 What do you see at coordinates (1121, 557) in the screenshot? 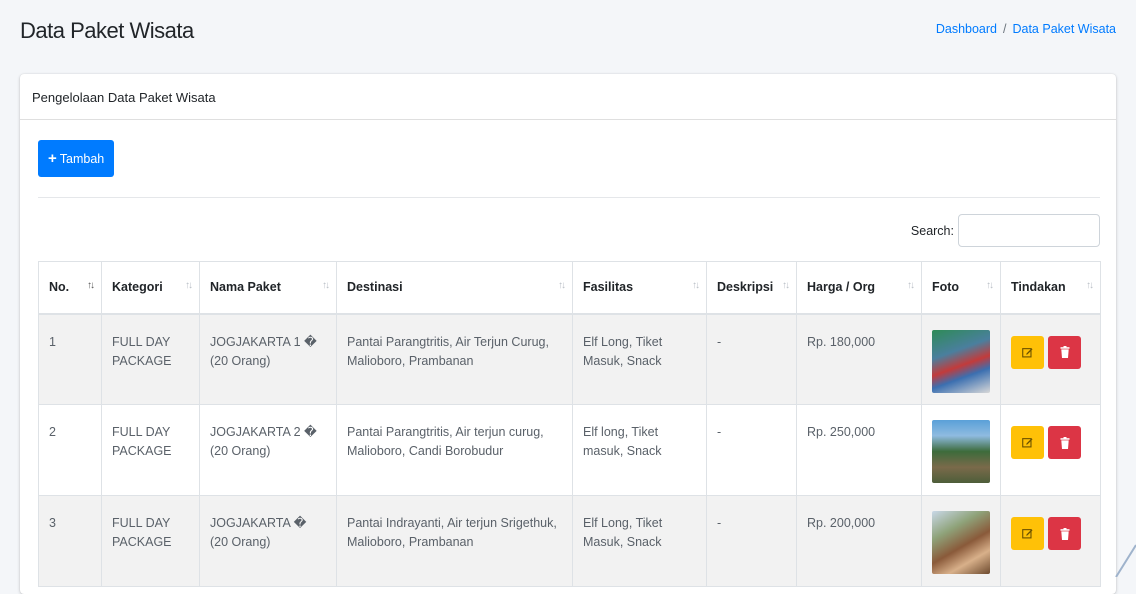
I see `corner-decoration` at bounding box center [1121, 557].